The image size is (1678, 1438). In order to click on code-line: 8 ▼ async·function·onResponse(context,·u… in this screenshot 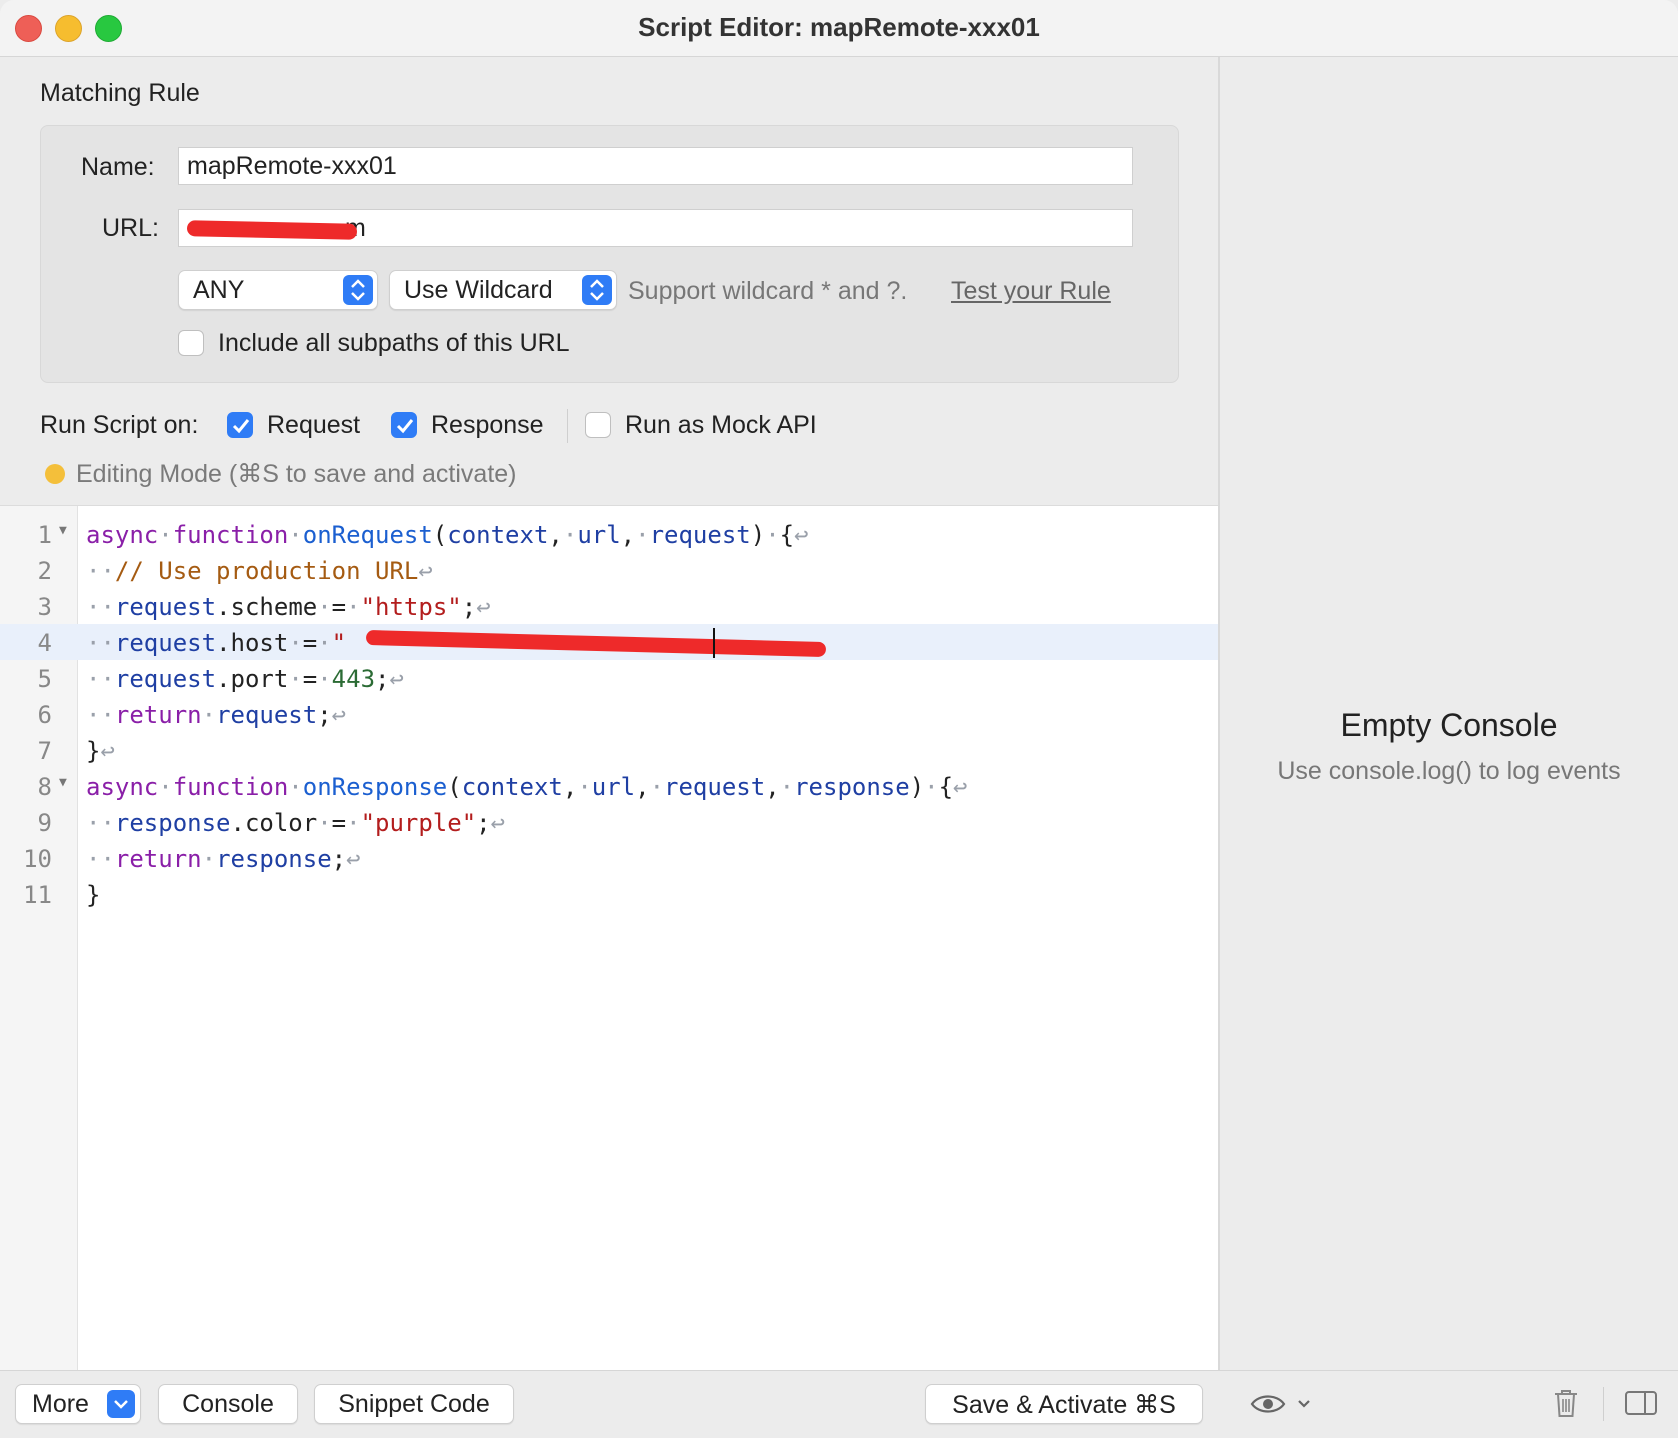, I will do `click(609, 786)`.